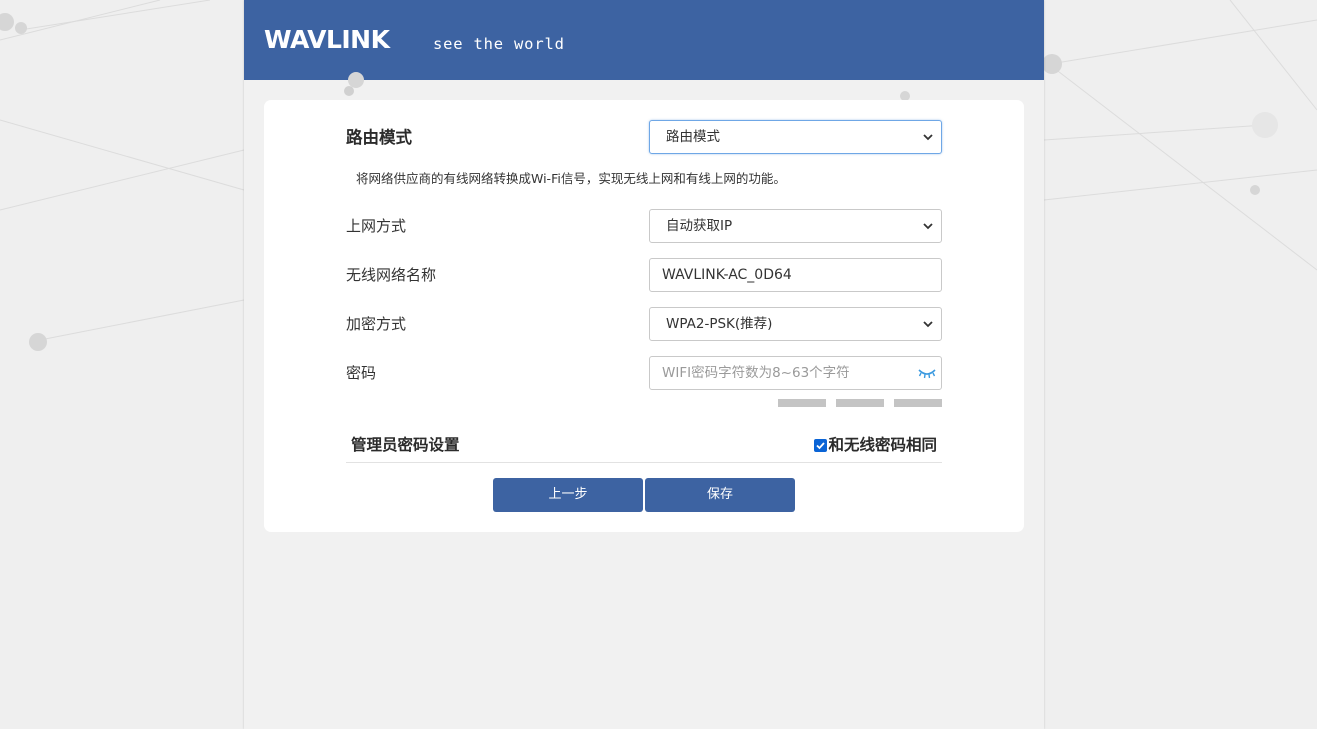  What do you see at coordinates (699, 226) in the screenshot?
I see `internet-select-value: 自动获取IP` at bounding box center [699, 226].